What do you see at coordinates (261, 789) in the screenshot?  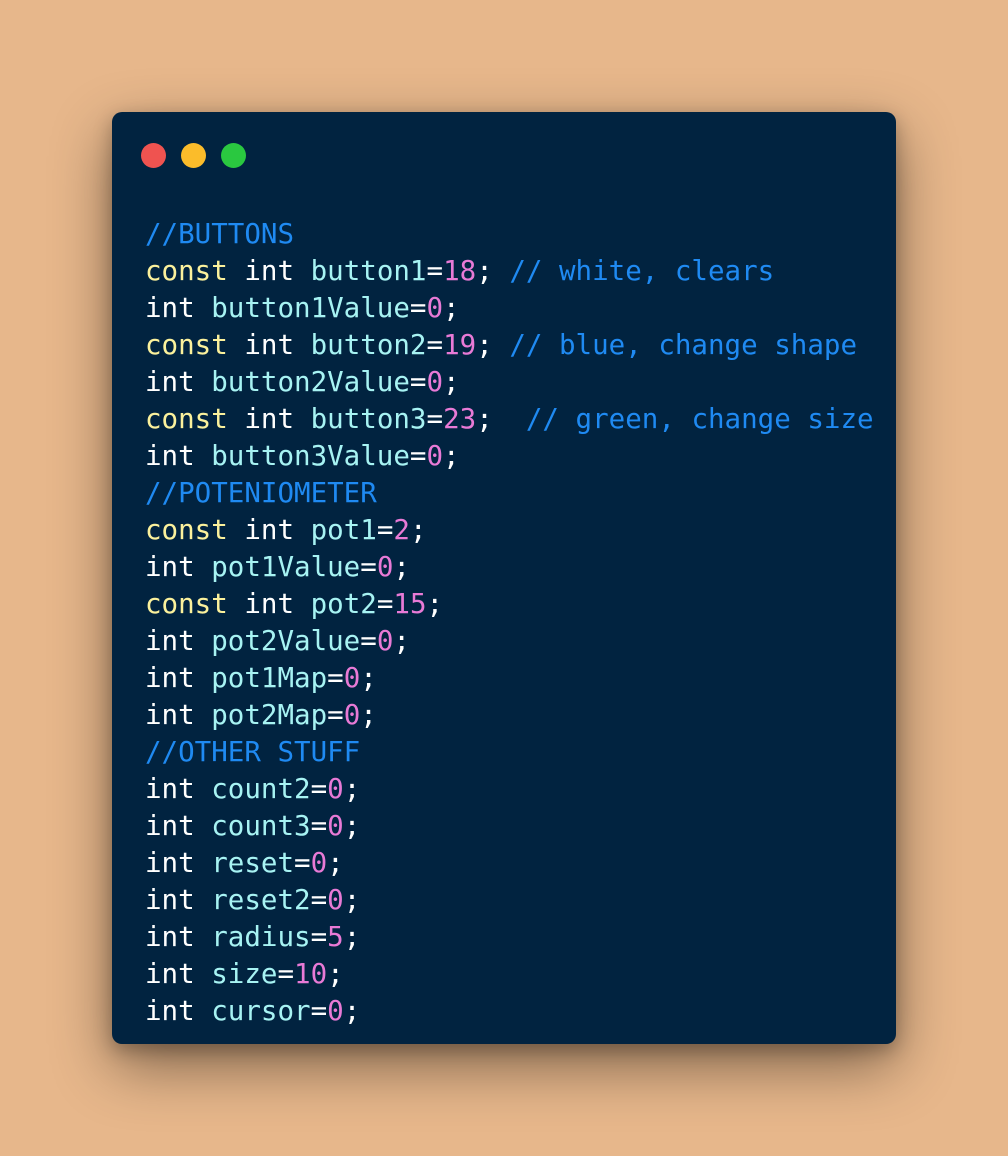 I see `code-token-ident: count2` at bounding box center [261, 789].